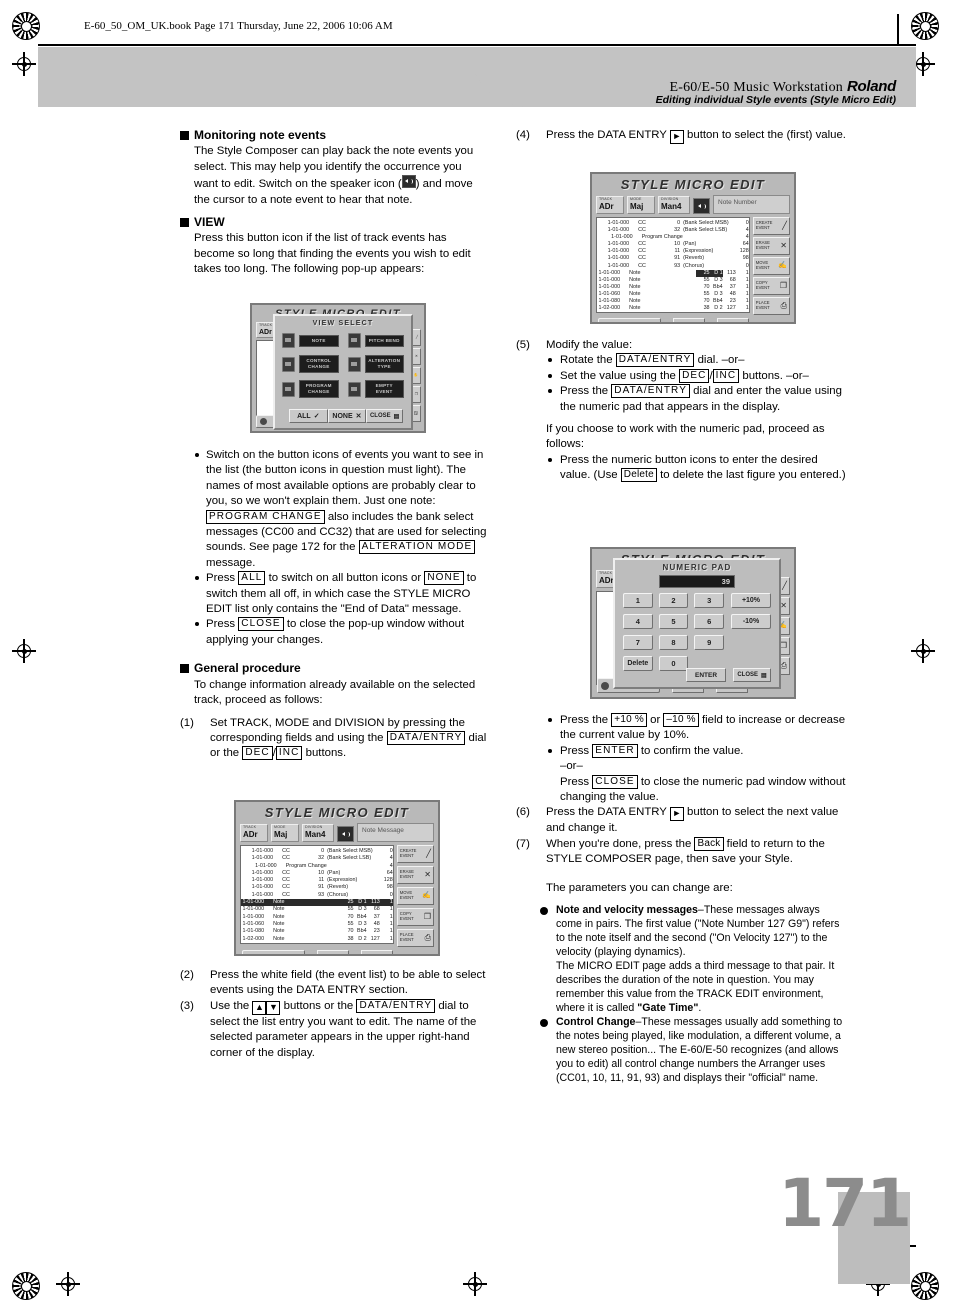 The width and height of the screenshot is (954, 1308). What do you see at coordinates (898, 29) in the screenshot?
I see `trim-line-vert-right` at bounding box center [898, 29].